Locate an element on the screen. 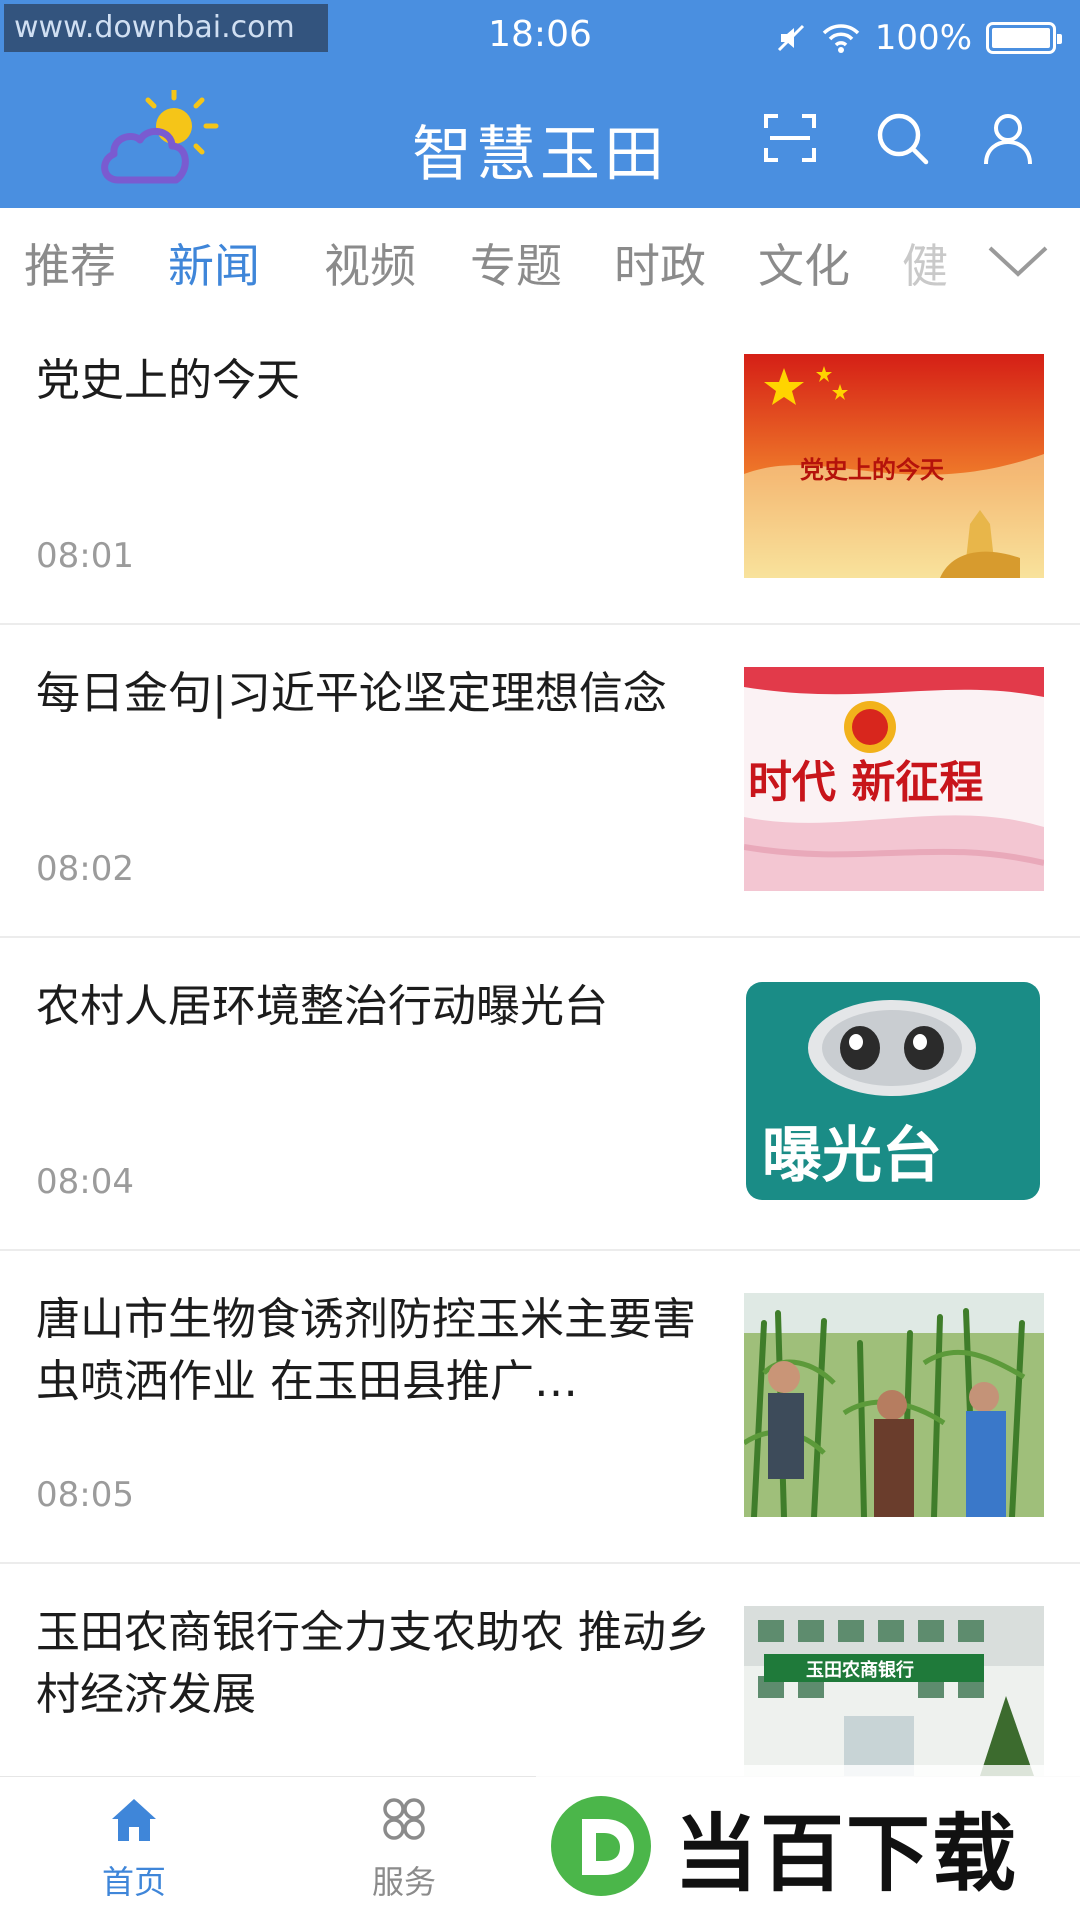  thumb-caption: 时代 新征程 is located at coordinates (865, 782).